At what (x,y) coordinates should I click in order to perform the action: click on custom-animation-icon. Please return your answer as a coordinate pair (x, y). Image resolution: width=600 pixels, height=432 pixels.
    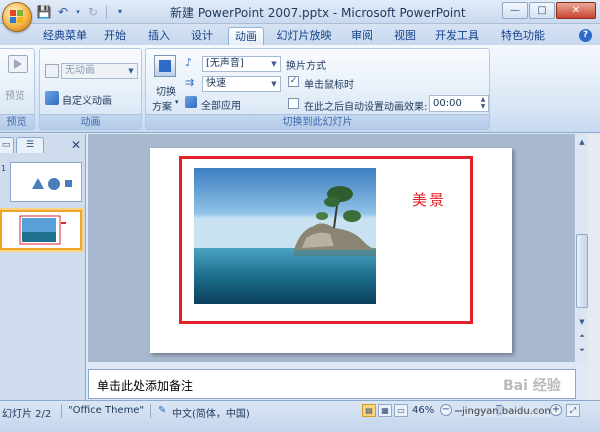
    Looking at the image, I should click on (52, 98).